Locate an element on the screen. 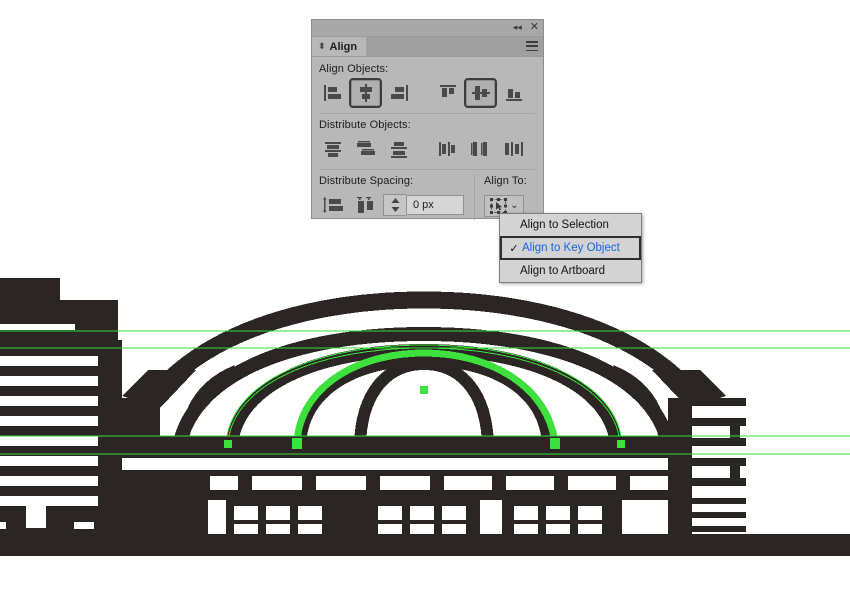  distribute-objects-row is located at coordinates (427, 149).